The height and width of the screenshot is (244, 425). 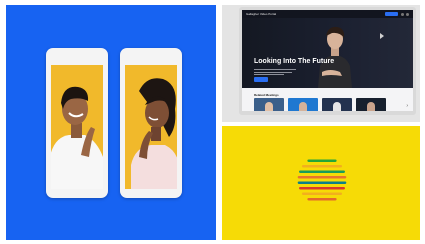 I want to click on watch-now-button, so click(x=261, y=79).